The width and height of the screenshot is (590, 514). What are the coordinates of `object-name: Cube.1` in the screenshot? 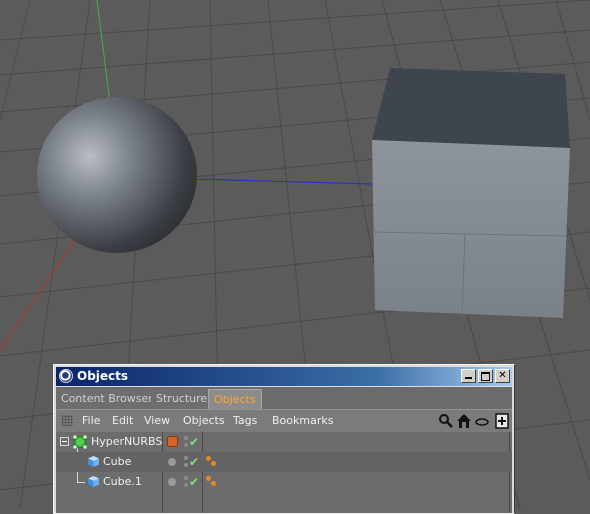 It's located at (122, 482).